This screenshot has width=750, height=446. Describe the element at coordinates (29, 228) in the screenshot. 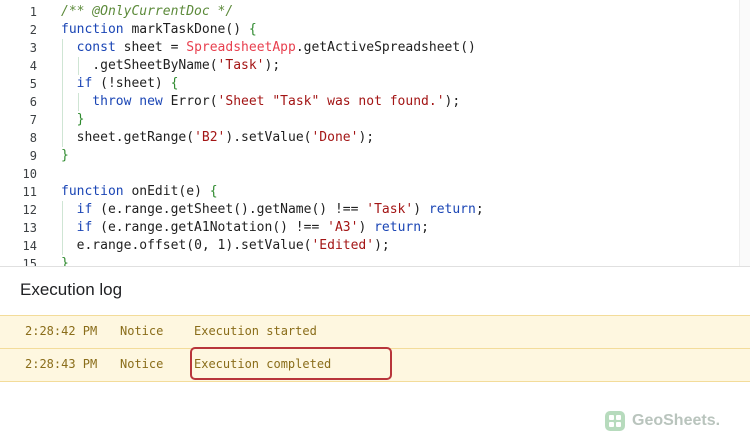

I see `line-number: 13` at that location.